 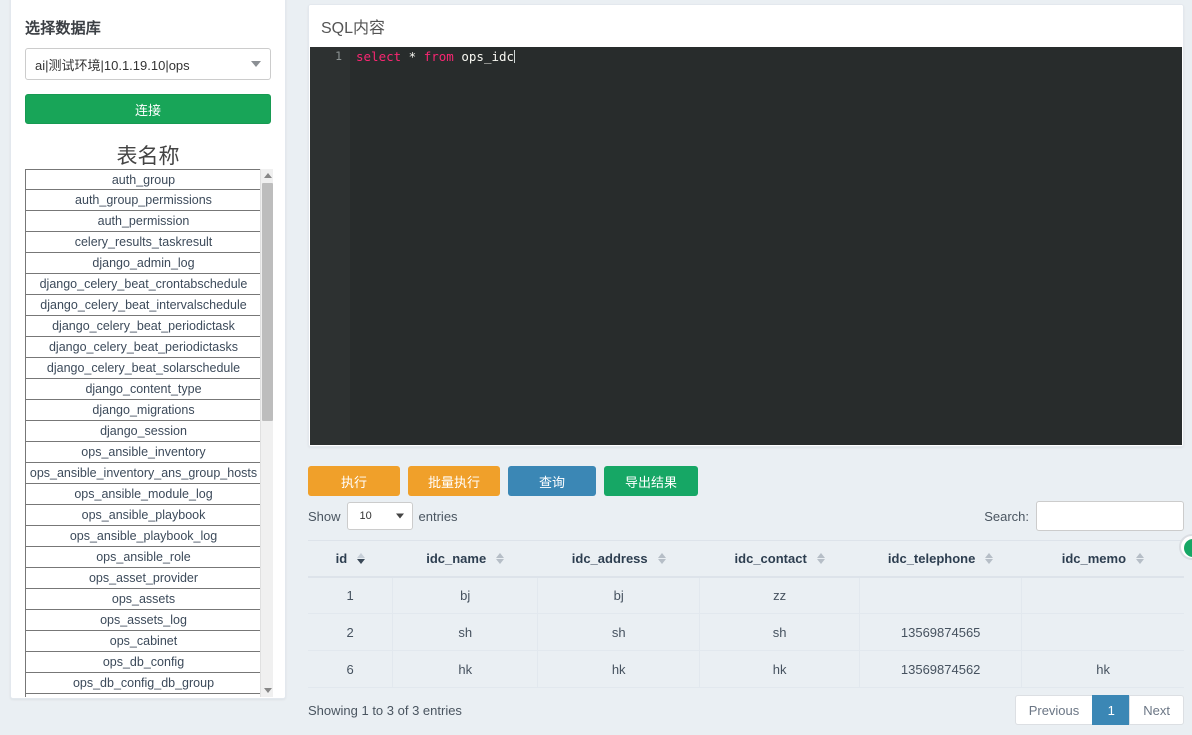 I want to click on table-list-item: ops_cabinet, so click(x=143, y=641).